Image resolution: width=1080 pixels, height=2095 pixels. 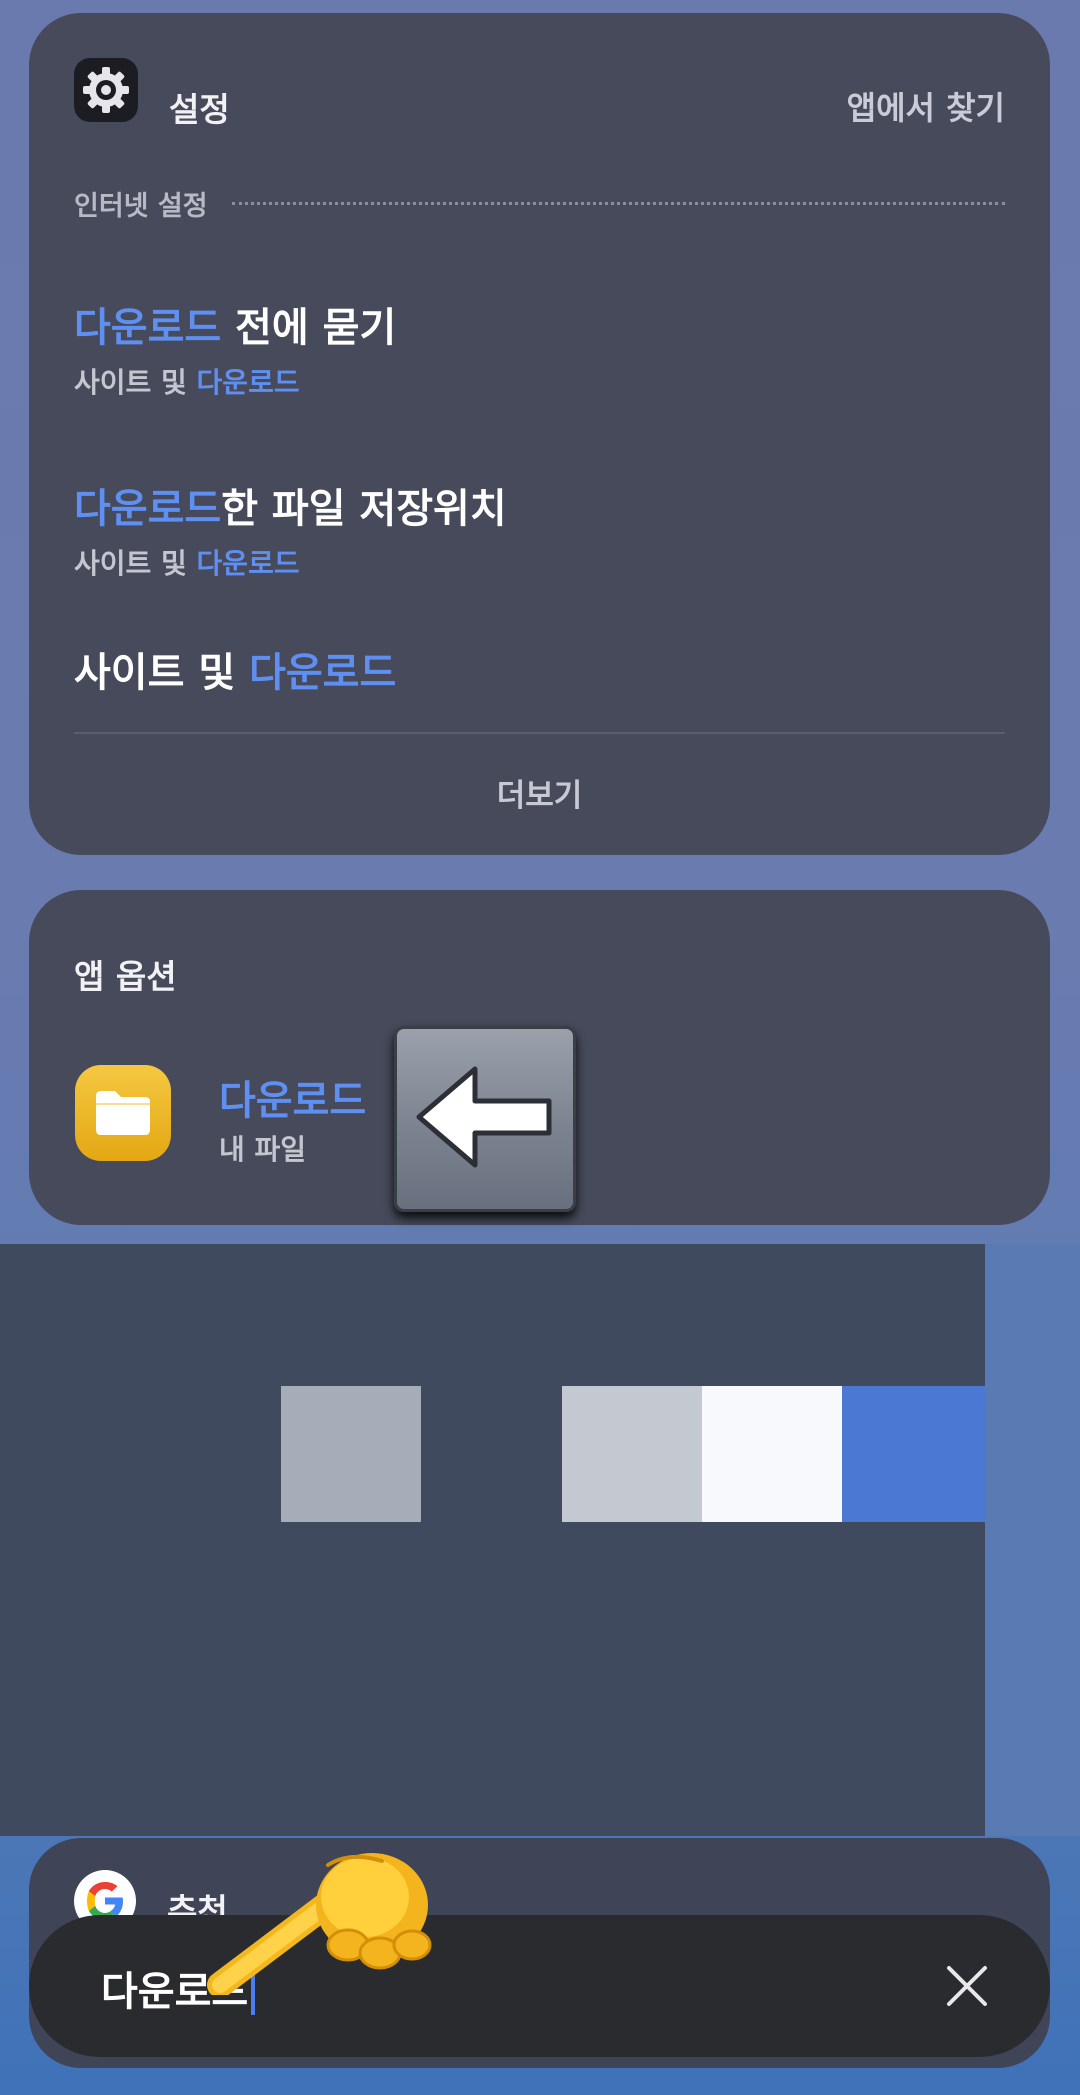 What do you see at coordinates (235, 673) in the screenshot?
I see `result-title: 사이트 및 다운로드` at bounding box center [235, 673].